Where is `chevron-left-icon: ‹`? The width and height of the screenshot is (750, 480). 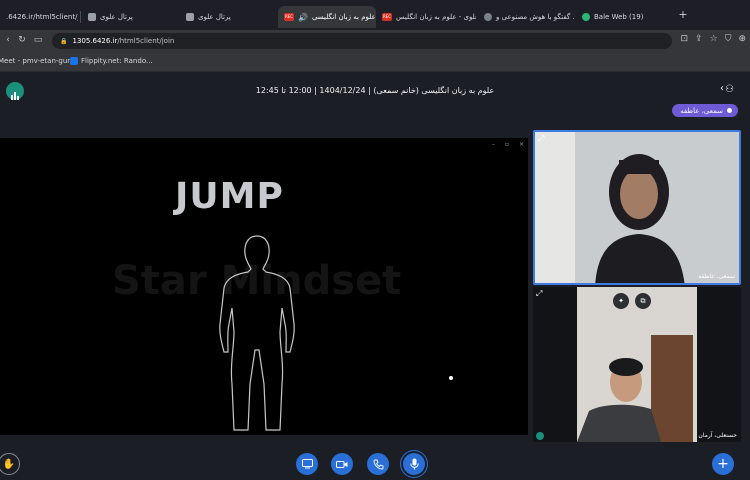 chevron-left-icon: ‹ is located at coordinates (722, 88).